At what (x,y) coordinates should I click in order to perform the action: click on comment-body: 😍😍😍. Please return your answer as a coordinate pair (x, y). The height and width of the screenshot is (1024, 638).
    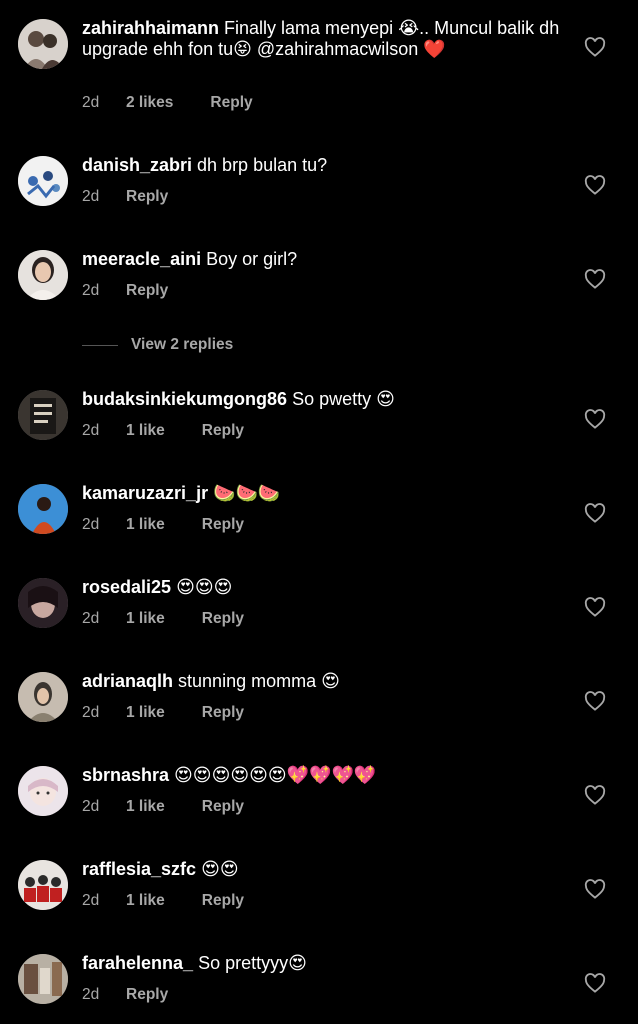
    Looking at the image, I should click on (204, 587).